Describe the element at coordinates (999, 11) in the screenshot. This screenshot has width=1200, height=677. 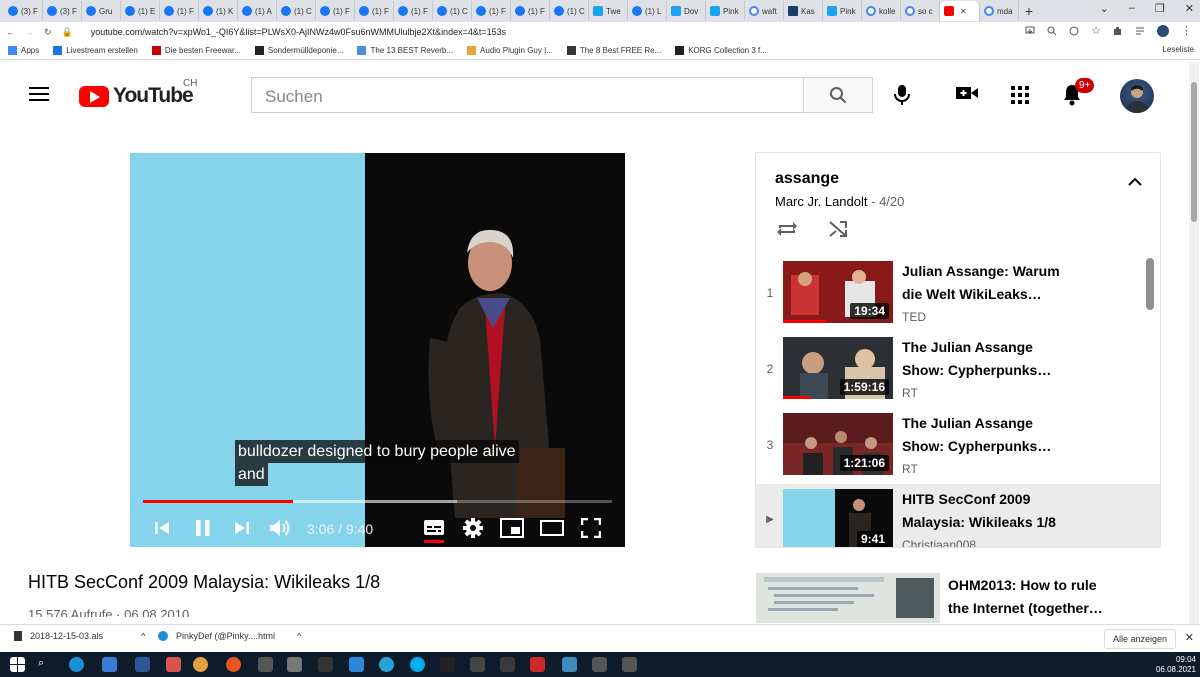
I see `browser-tab: mda` at that location.